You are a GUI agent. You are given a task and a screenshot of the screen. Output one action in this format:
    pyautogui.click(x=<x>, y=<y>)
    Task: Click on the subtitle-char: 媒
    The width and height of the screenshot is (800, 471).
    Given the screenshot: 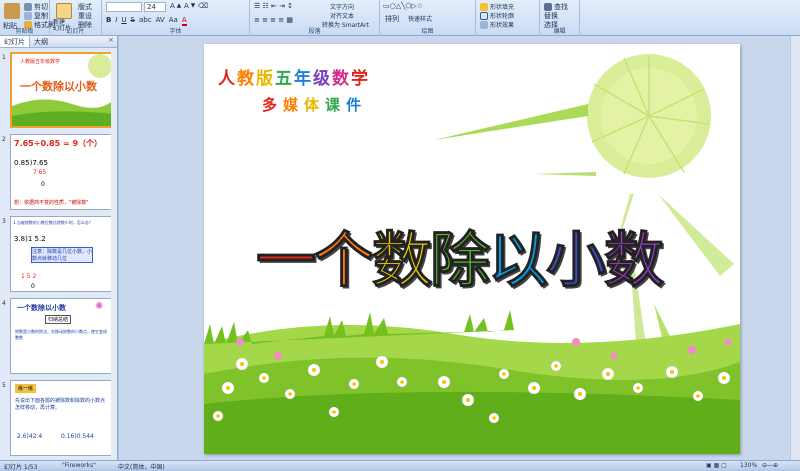 What is the action you would take?
    pyautogui.click(x=294, y=105)
    